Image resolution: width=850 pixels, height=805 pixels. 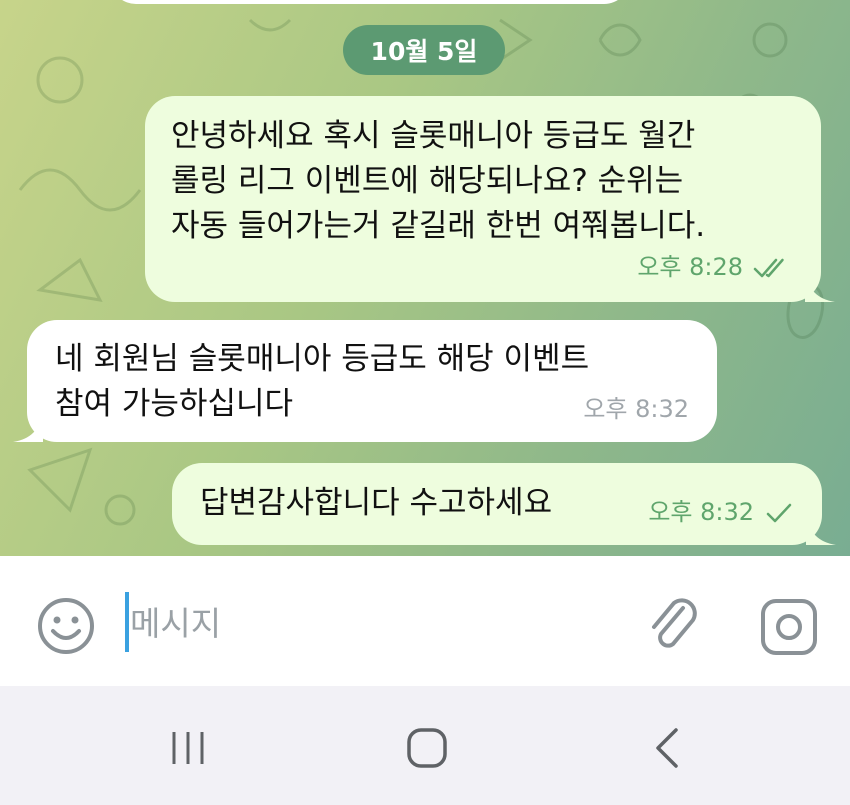 I want to click on back-icon, so click(x=667, y=748).